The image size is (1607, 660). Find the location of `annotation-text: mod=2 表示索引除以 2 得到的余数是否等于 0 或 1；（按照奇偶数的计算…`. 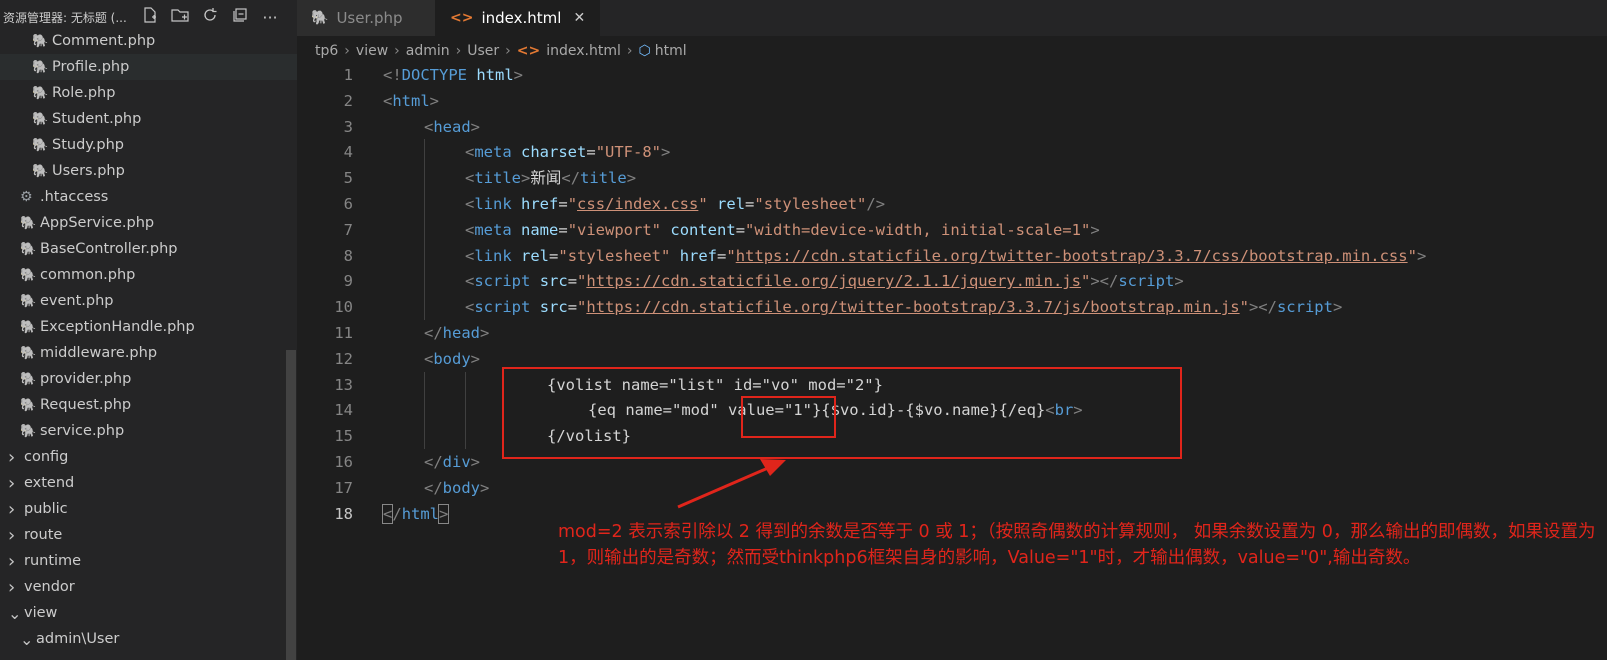

annotation-text: mod=2 表示索引除以 2 得到的余数是否等于 0 或 1；（按照奇偶数的计算… is located at coordinates (1077, 545).